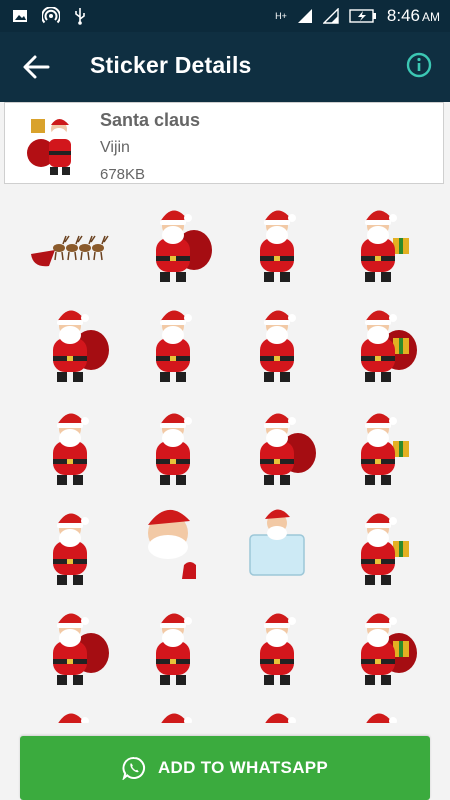 The height and width of the screenshot is (800, 450). Describe the element at coordinates (243, 767) in the screenshot. I see `add-to-whatsapp-label: ADD TO WHATSAPP` at that location.